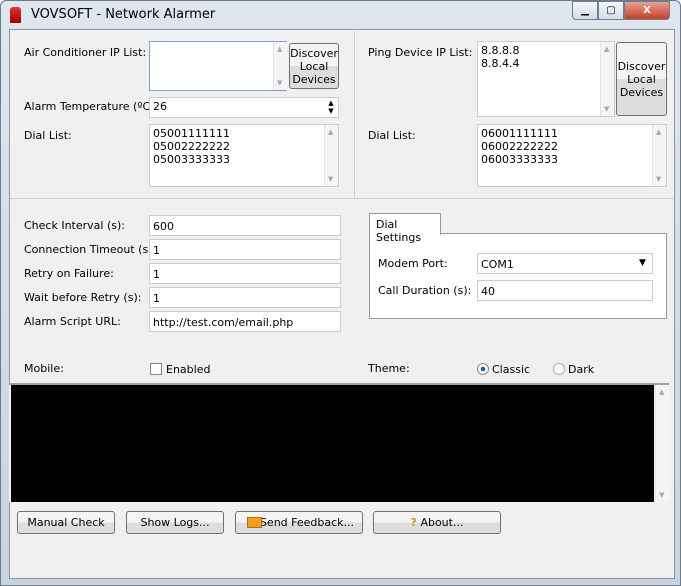 The image size is (681, 586). What do you see at coordinates (156, 369) in the screenshot?
I see `mobile-enabled-checkbox` at bounding box center [156, 369].